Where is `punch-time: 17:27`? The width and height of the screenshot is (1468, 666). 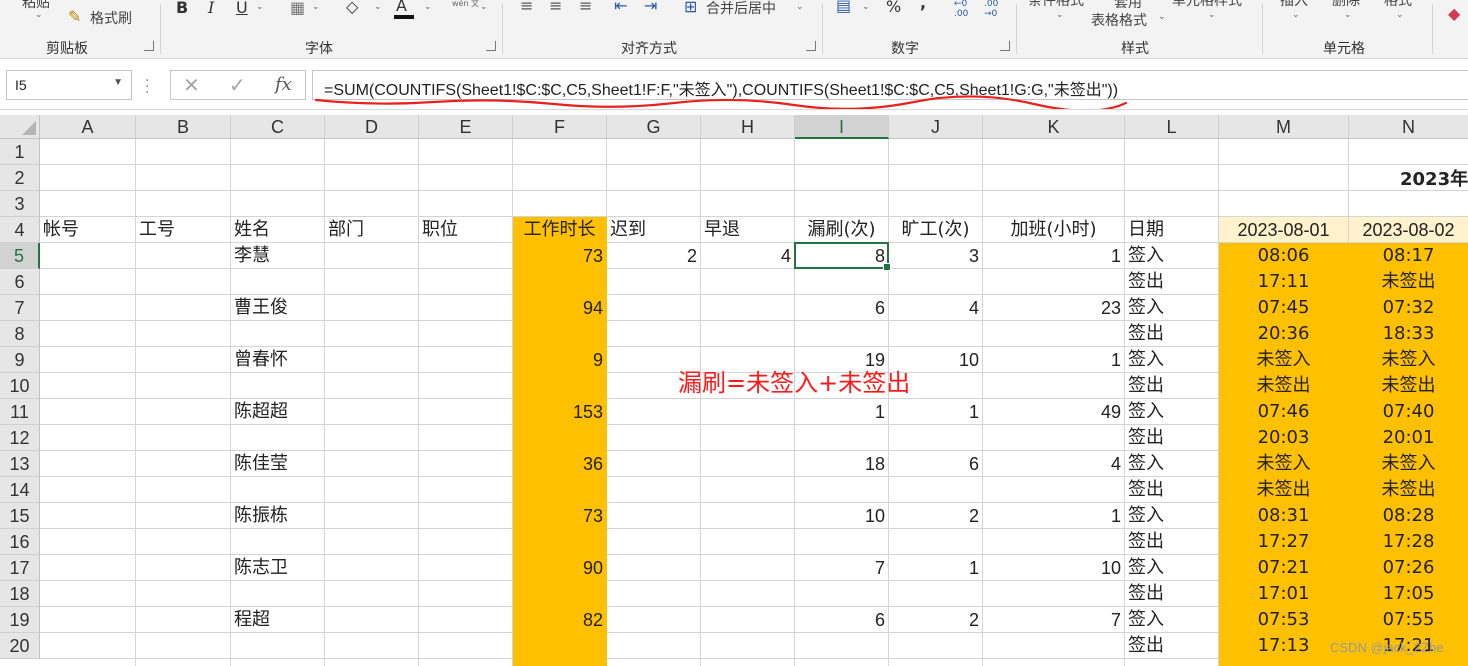 punch-time: 17:27 is located at coordinates (1284, 542).